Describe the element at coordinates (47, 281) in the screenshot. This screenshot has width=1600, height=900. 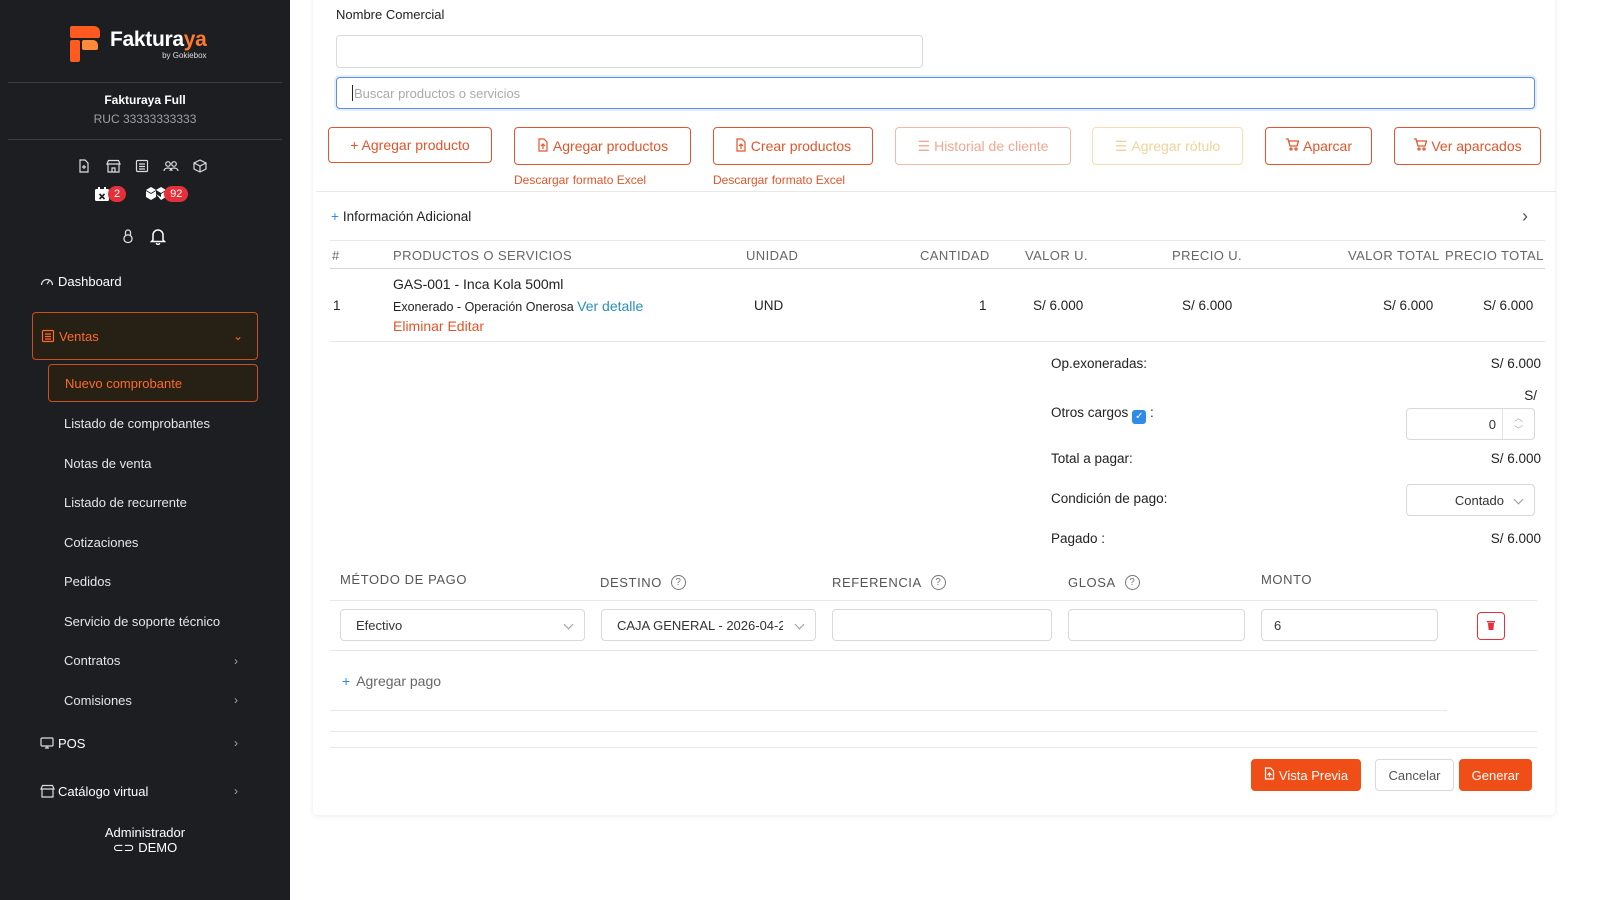
I see `gauge-icon` at that location.